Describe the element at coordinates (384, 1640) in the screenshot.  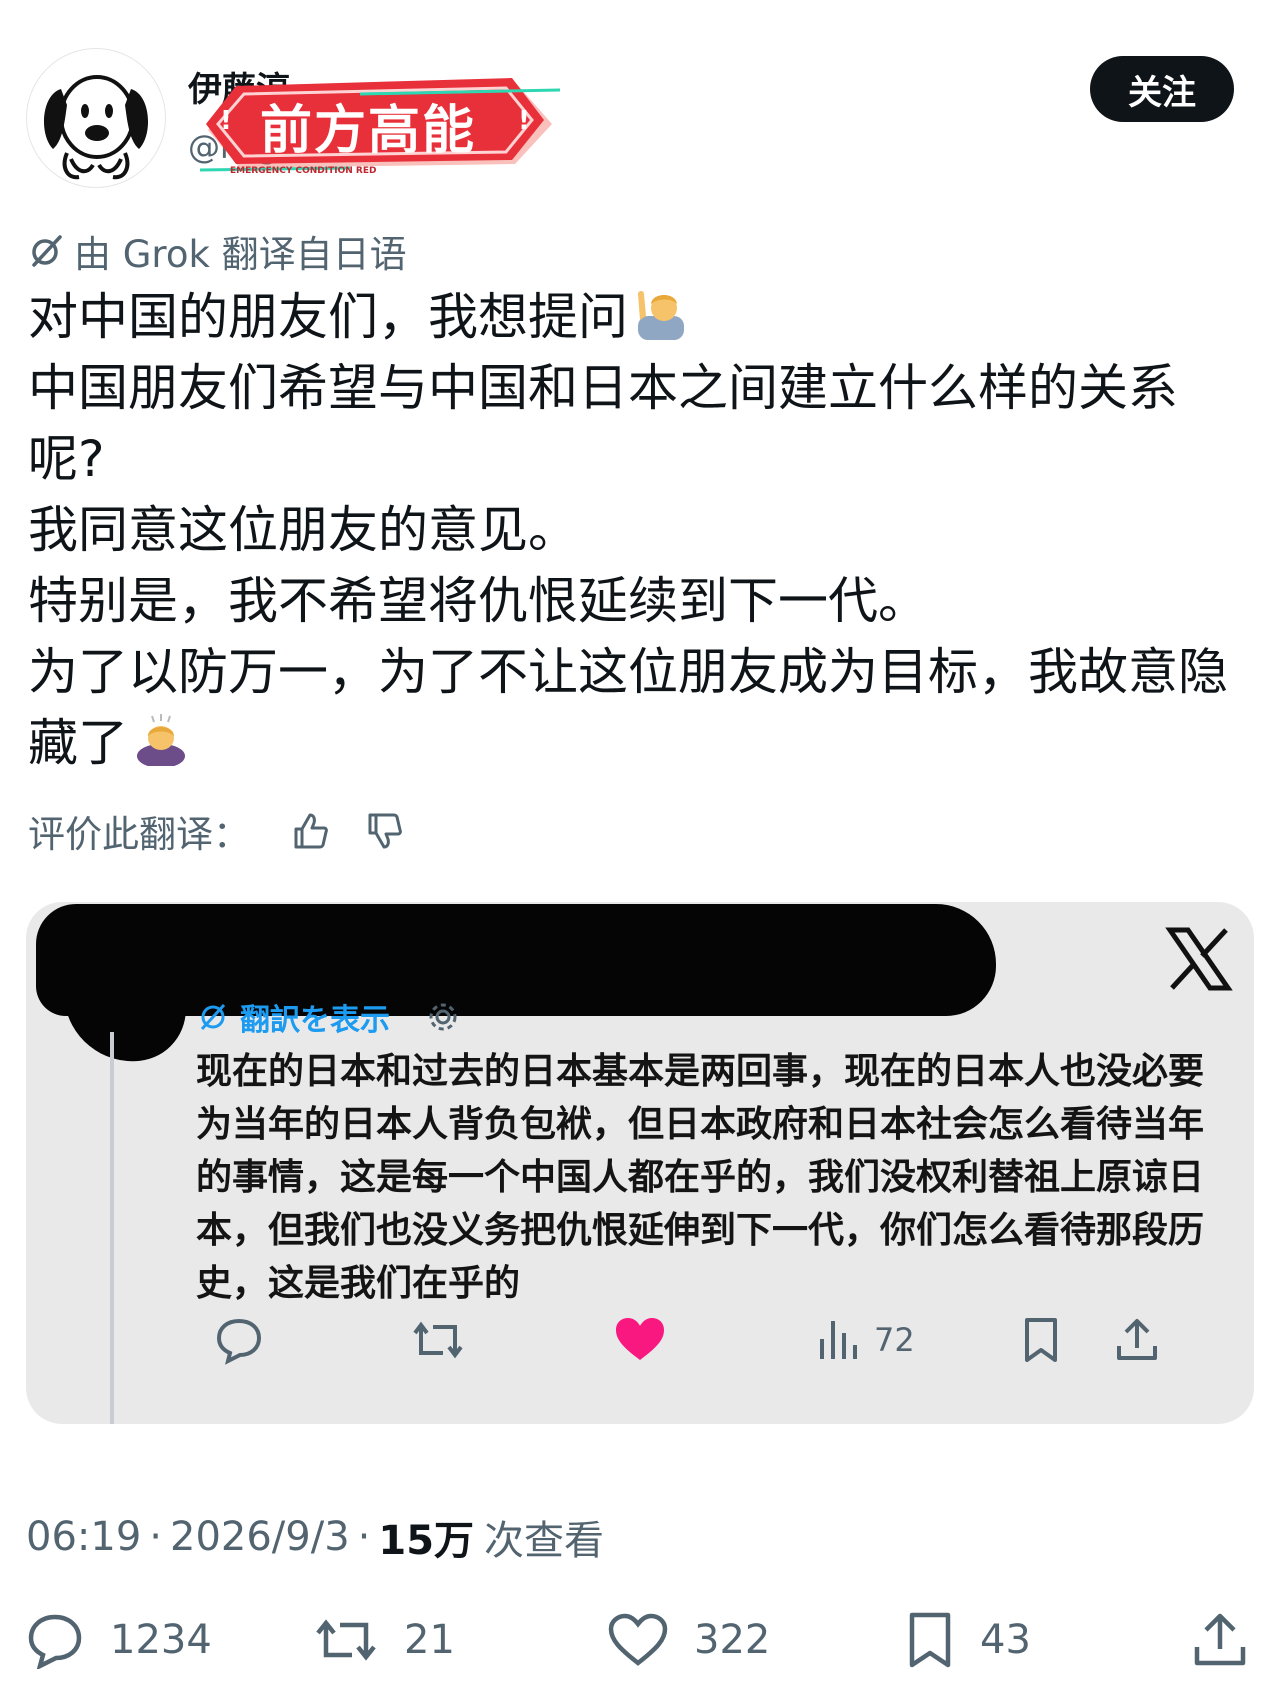
I see `retweet-button: 21` at that location.